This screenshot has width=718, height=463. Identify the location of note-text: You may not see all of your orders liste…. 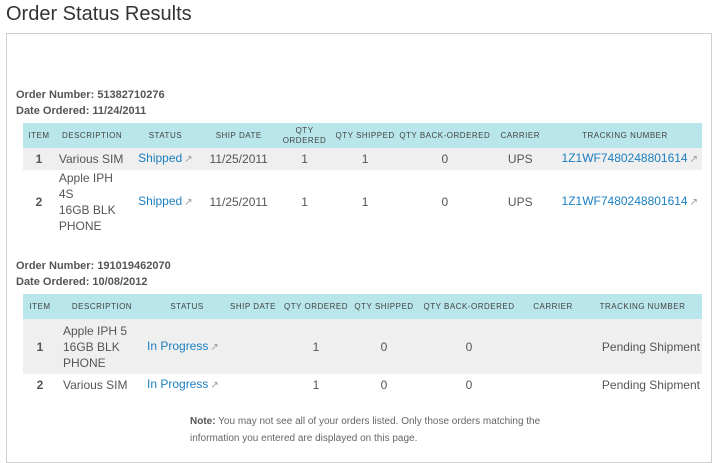
(365, 430).